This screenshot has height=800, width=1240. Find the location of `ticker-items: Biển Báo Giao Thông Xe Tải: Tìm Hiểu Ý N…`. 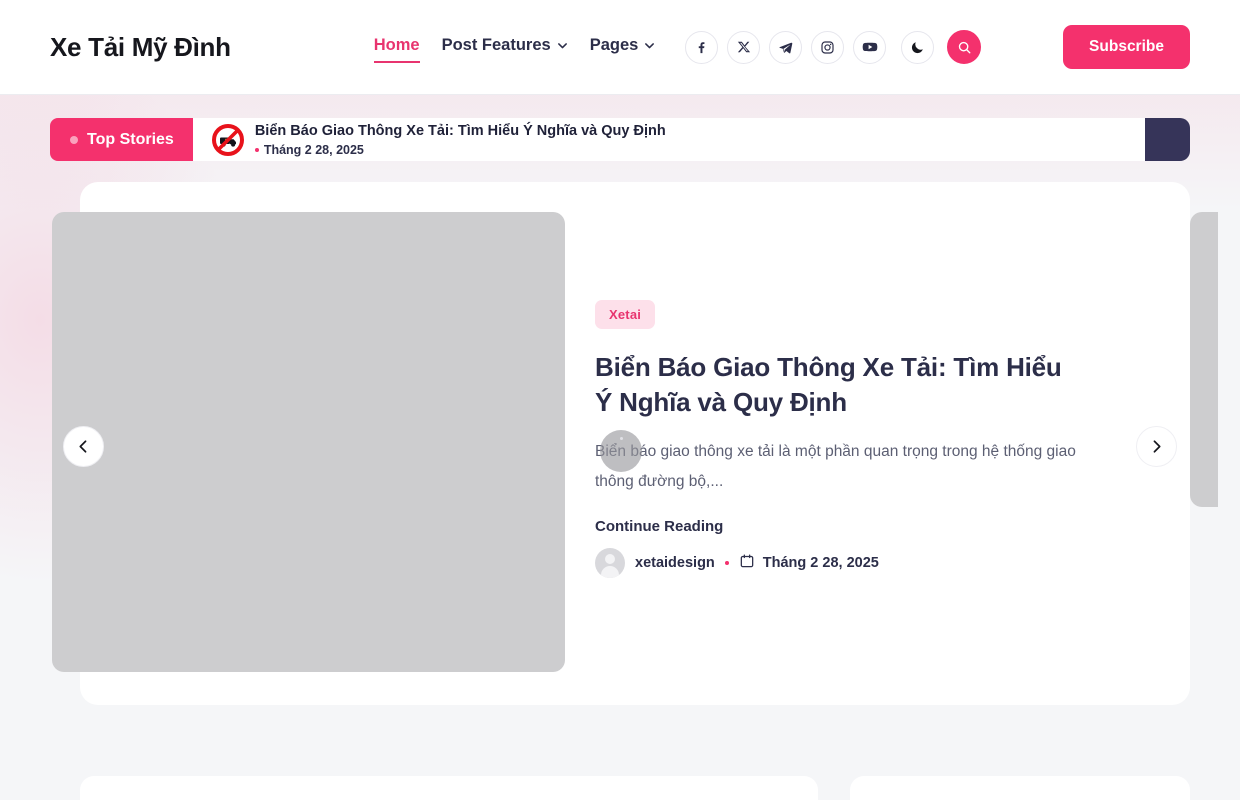

ticker-items: Biển Báo Giao Thông Xe Tải: Tìm Hiểu Ý N… is located at coordinates (668, 139).